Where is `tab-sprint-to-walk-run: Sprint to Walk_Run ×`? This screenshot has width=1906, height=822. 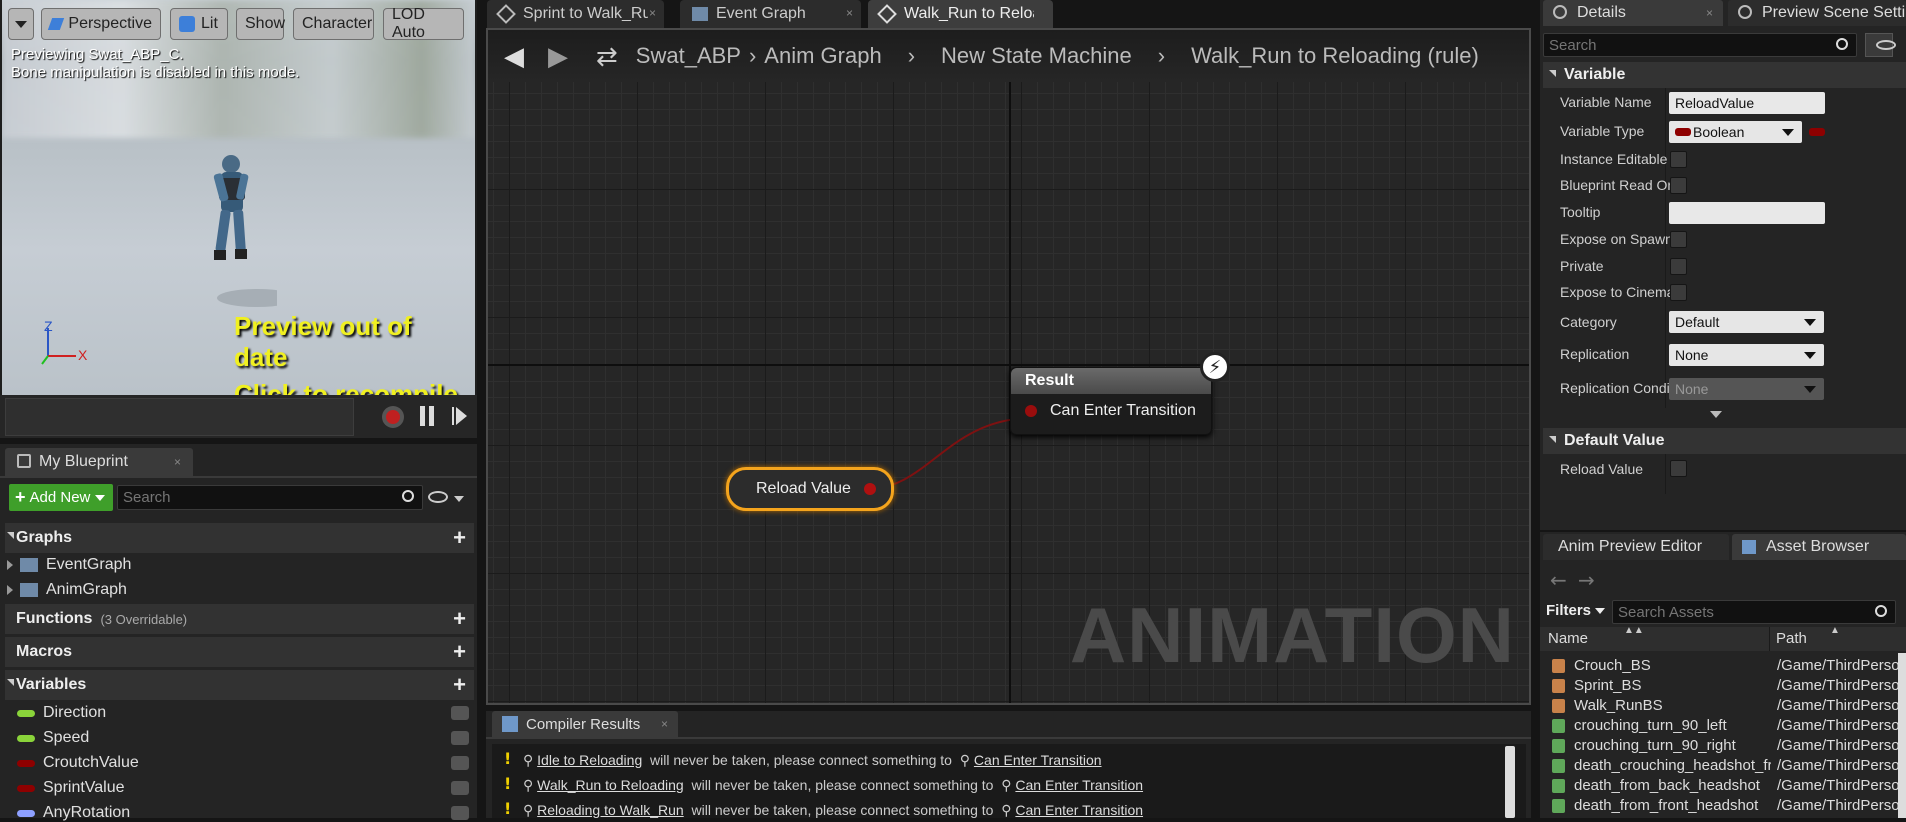
tab-sprint-to-walk-run: Sprint to Walk_Run × is located at coordinates (575, 14).